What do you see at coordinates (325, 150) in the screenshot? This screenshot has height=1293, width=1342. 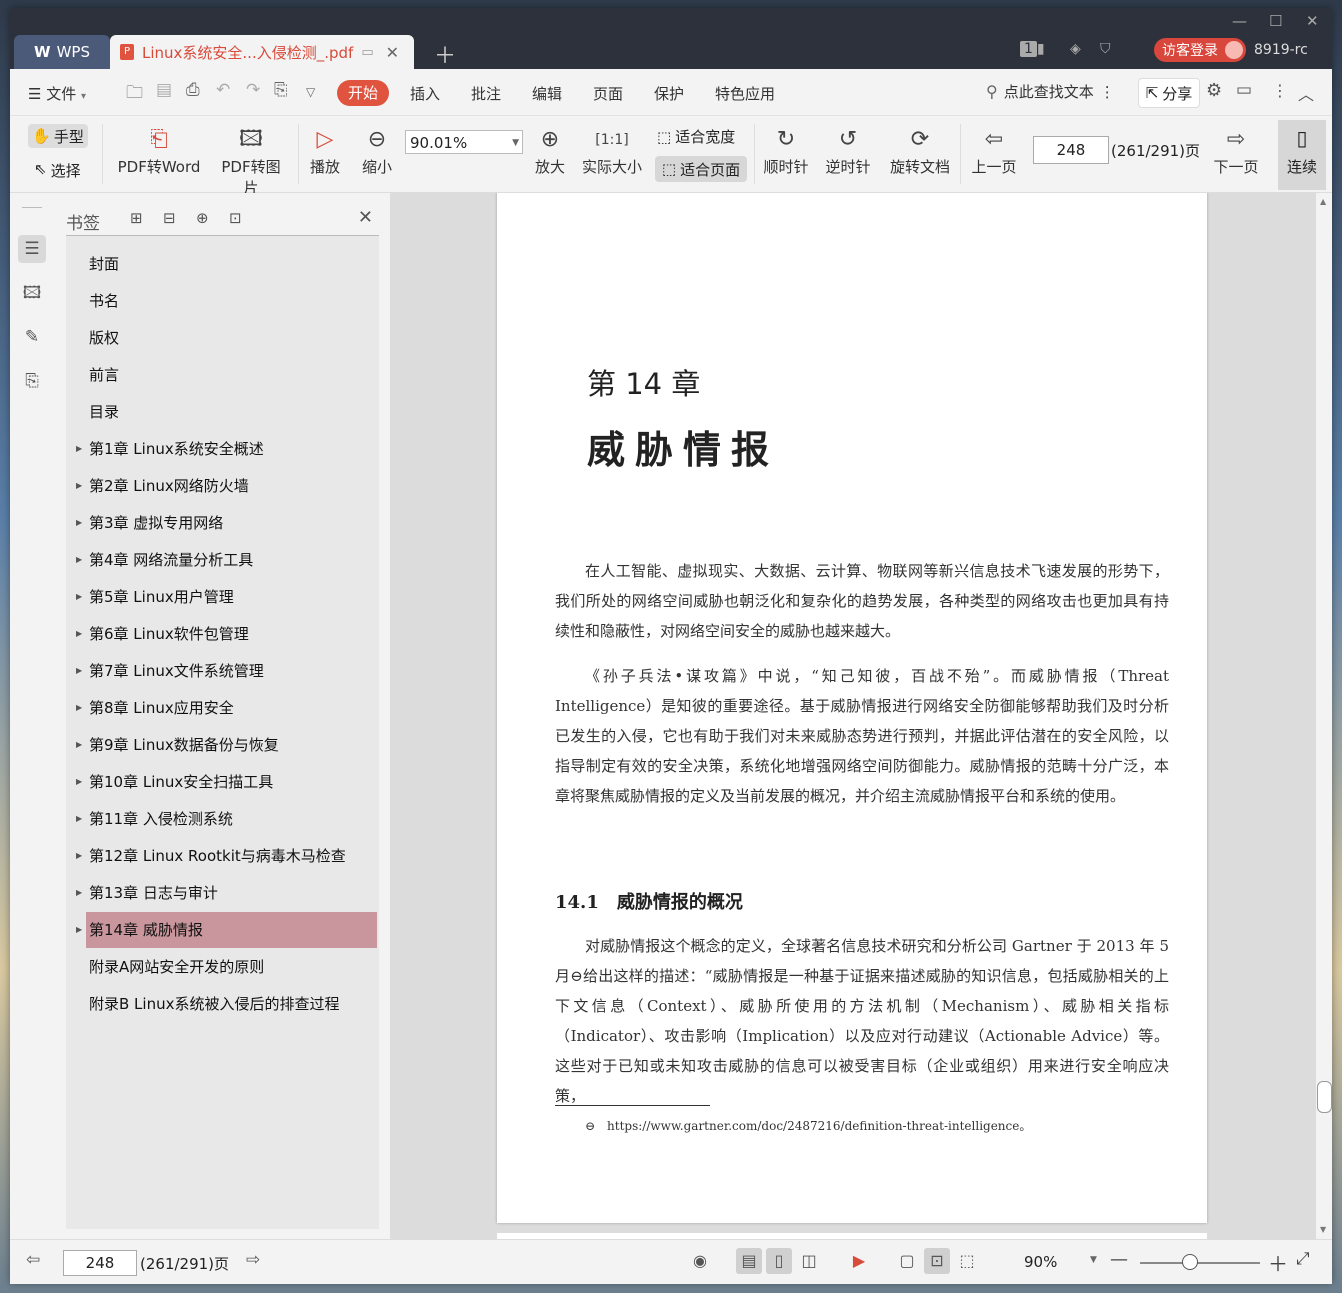 I see `play-button: ▷ 播放` at bounding box center [325, 150].